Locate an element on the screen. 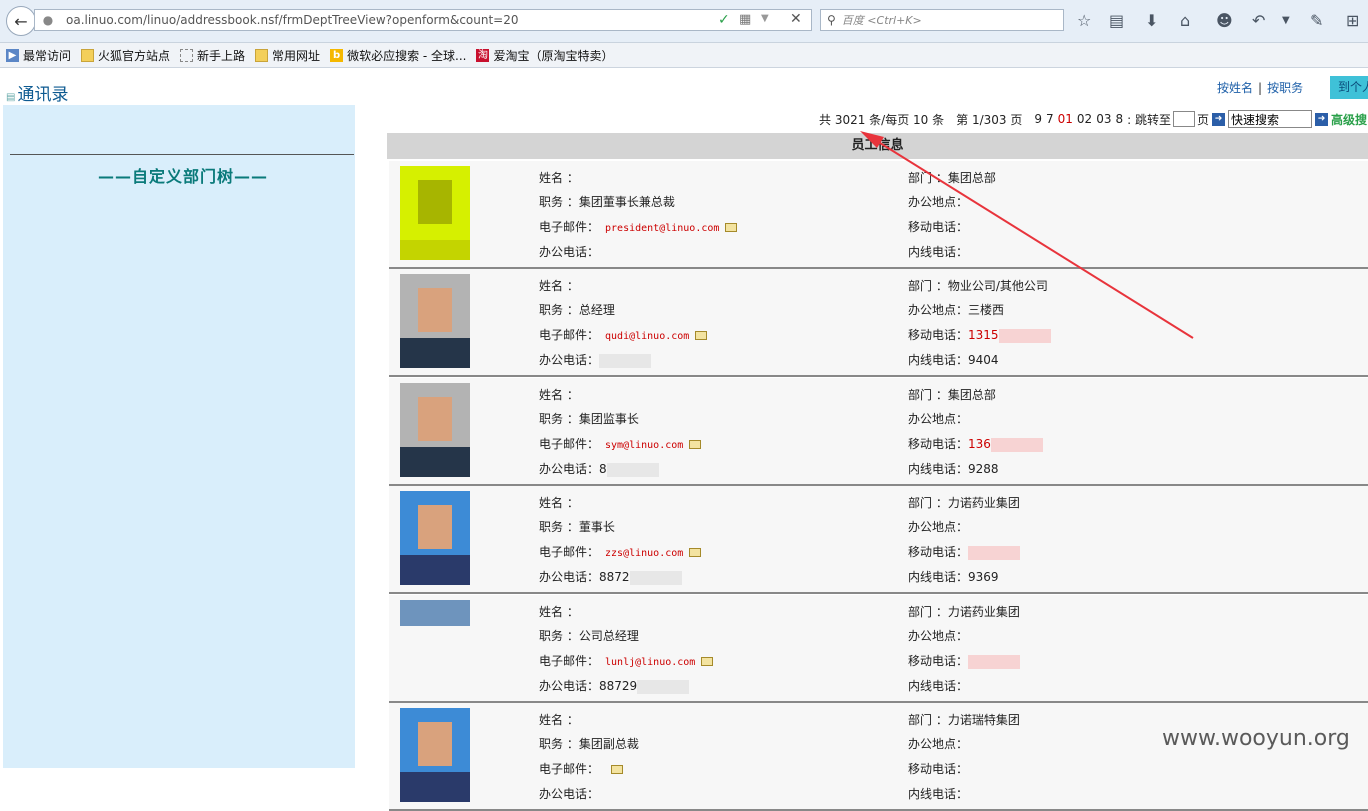 The image size is (1368, 811). search-bar: ⚲ 百度 <Ctrl+K> is located at coordinates (942, 20).